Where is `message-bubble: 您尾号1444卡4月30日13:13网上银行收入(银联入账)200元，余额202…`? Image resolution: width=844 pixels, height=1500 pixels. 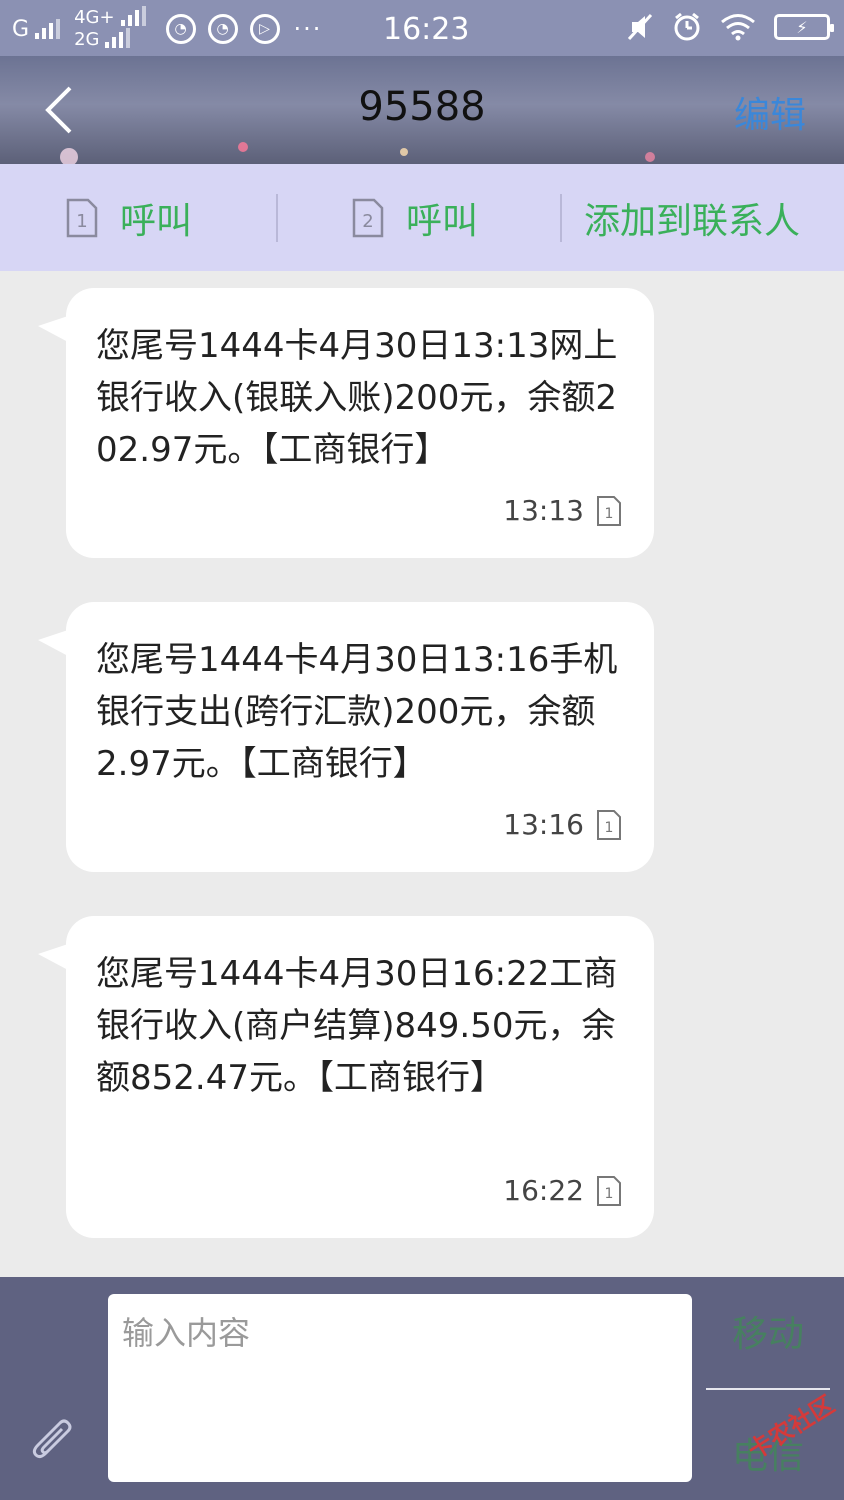 message-bubble: 您尾号1444卡4月30日13:13网上银行收入(银联入账)200元，余额202… is located at coordinates (346, 423).